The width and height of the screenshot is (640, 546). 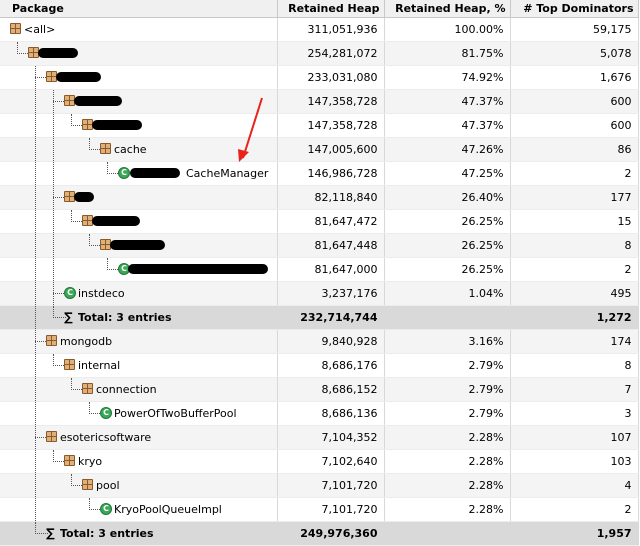 What do you see at coordinates (447, 197) in the screenshot?
I see `retained-pct-cell: 26.40%` at bounding box center [447, 197].